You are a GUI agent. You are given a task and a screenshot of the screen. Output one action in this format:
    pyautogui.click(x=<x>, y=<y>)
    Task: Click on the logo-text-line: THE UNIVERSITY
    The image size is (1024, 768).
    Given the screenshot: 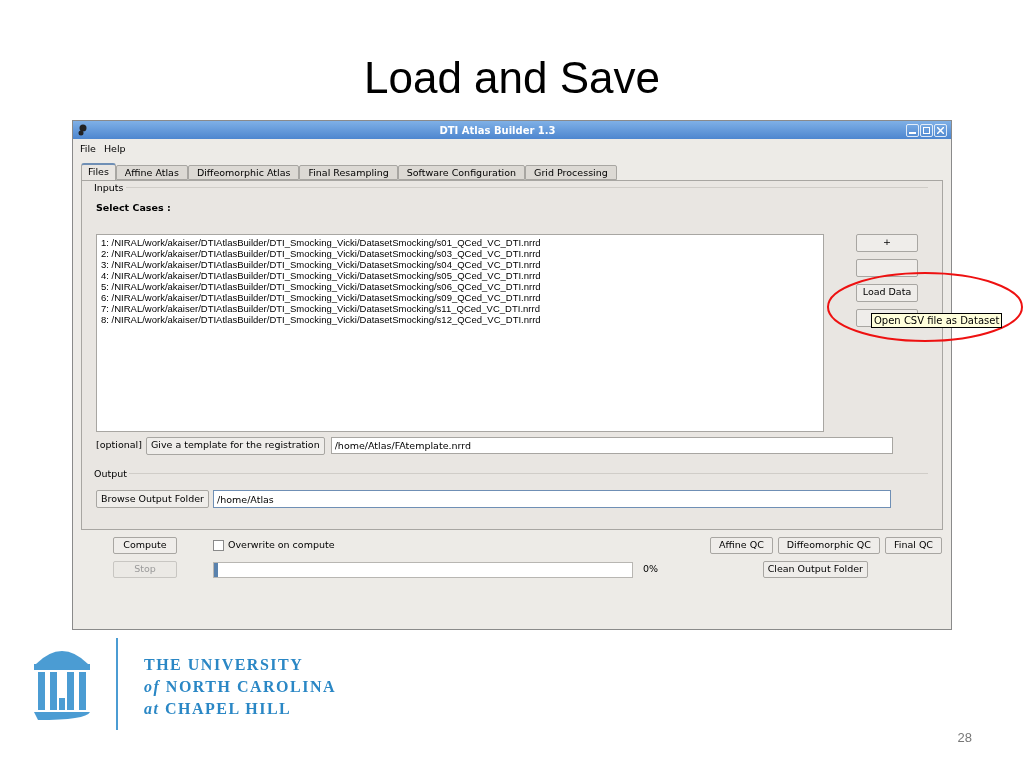 What is the action you would take?
    pyautogui.click(x=224, y=665)
    